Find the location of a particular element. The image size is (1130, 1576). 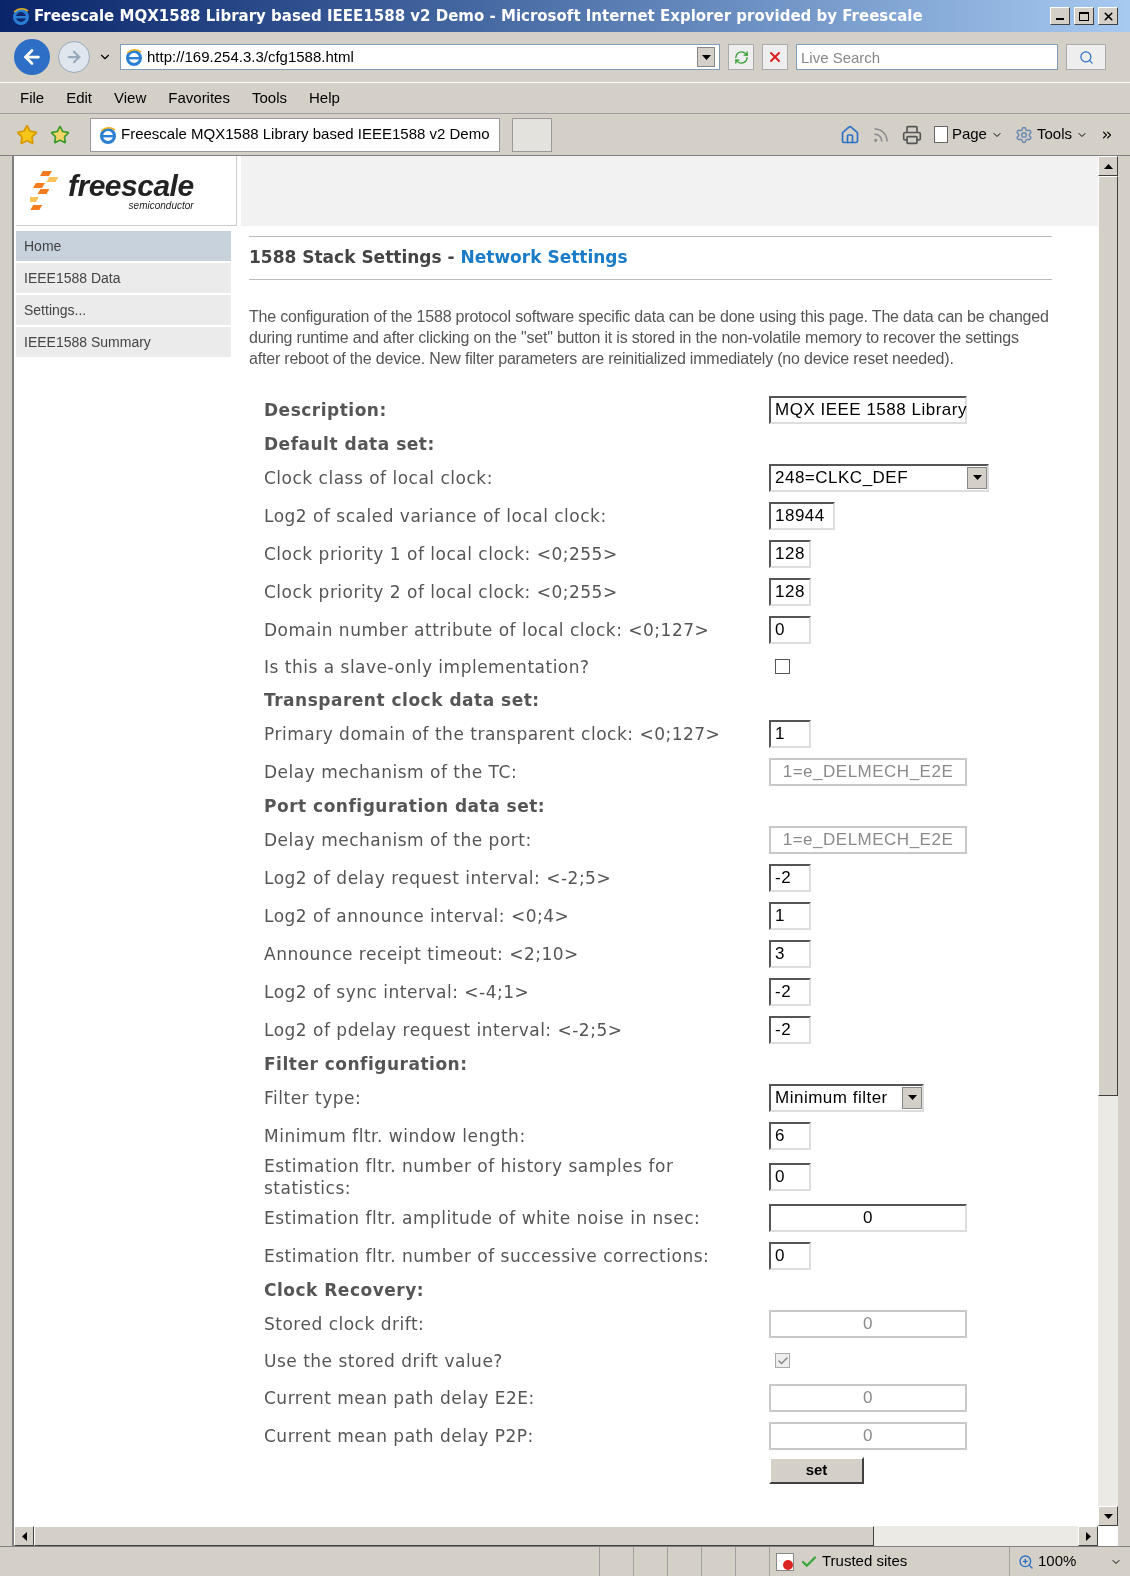

field-label: Is this a slave-only implementation? is located at coordinates (427, 666).